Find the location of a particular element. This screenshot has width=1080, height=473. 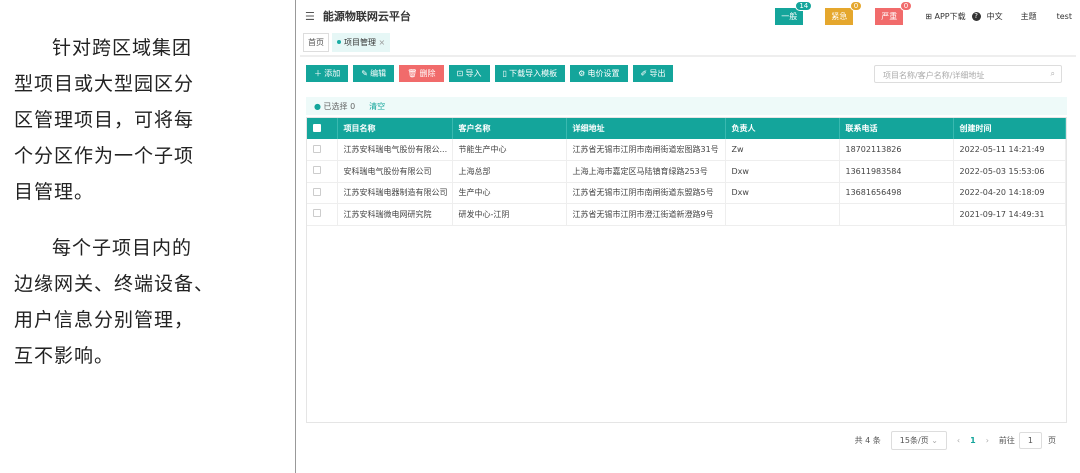

app-title: 能源物联网云平台 is located at coordinates (366, 16).